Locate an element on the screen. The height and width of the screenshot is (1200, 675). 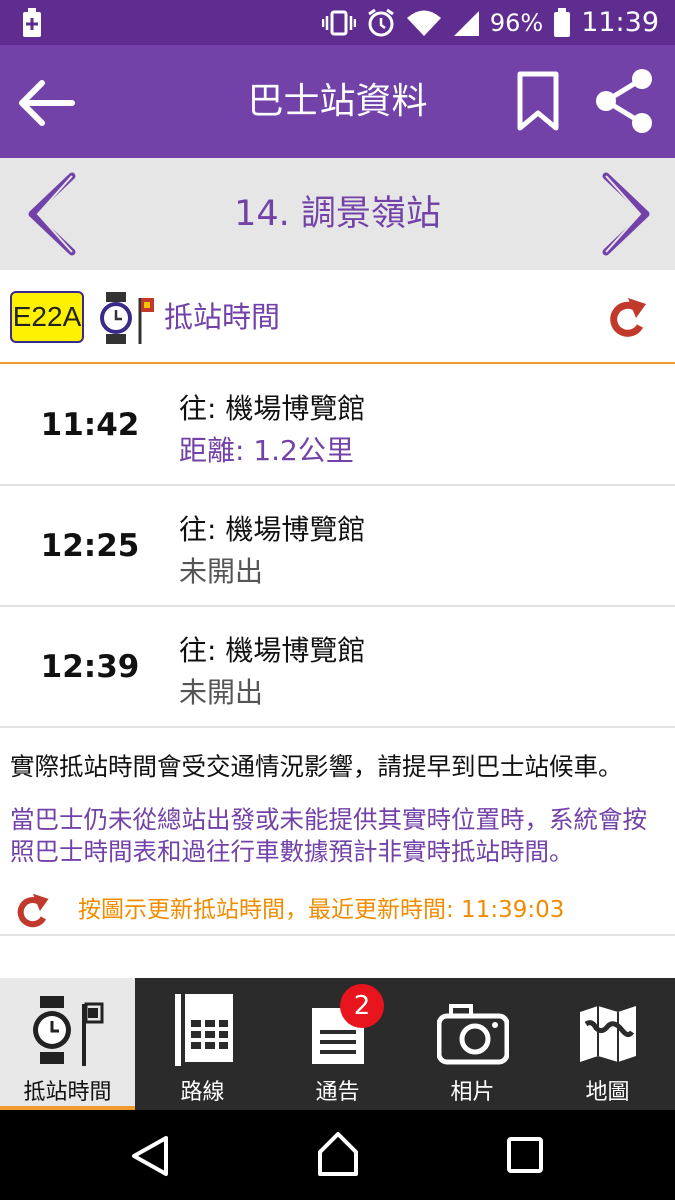
notice-count-badge: 2 is located at coordinates (362, 1006).